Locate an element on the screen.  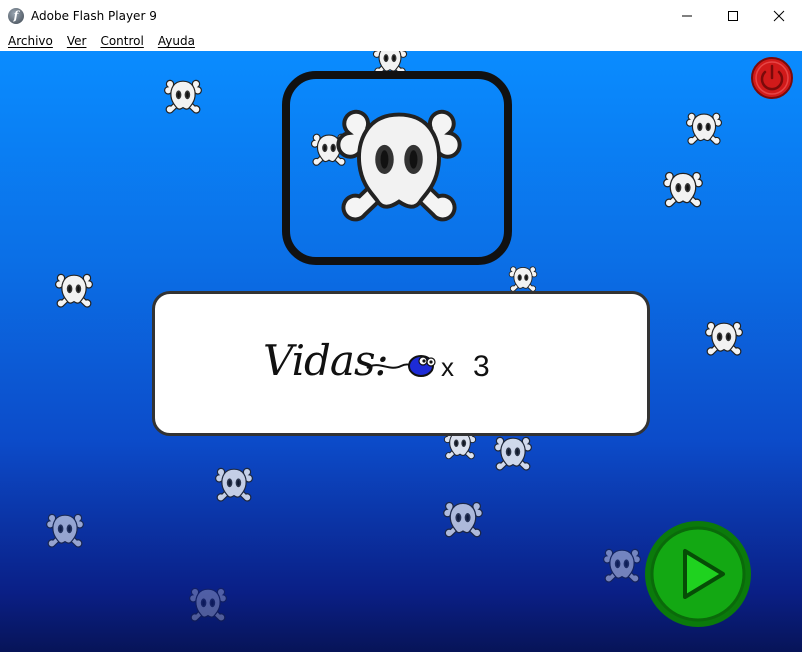
close-button is located at coordinates (779, 15).